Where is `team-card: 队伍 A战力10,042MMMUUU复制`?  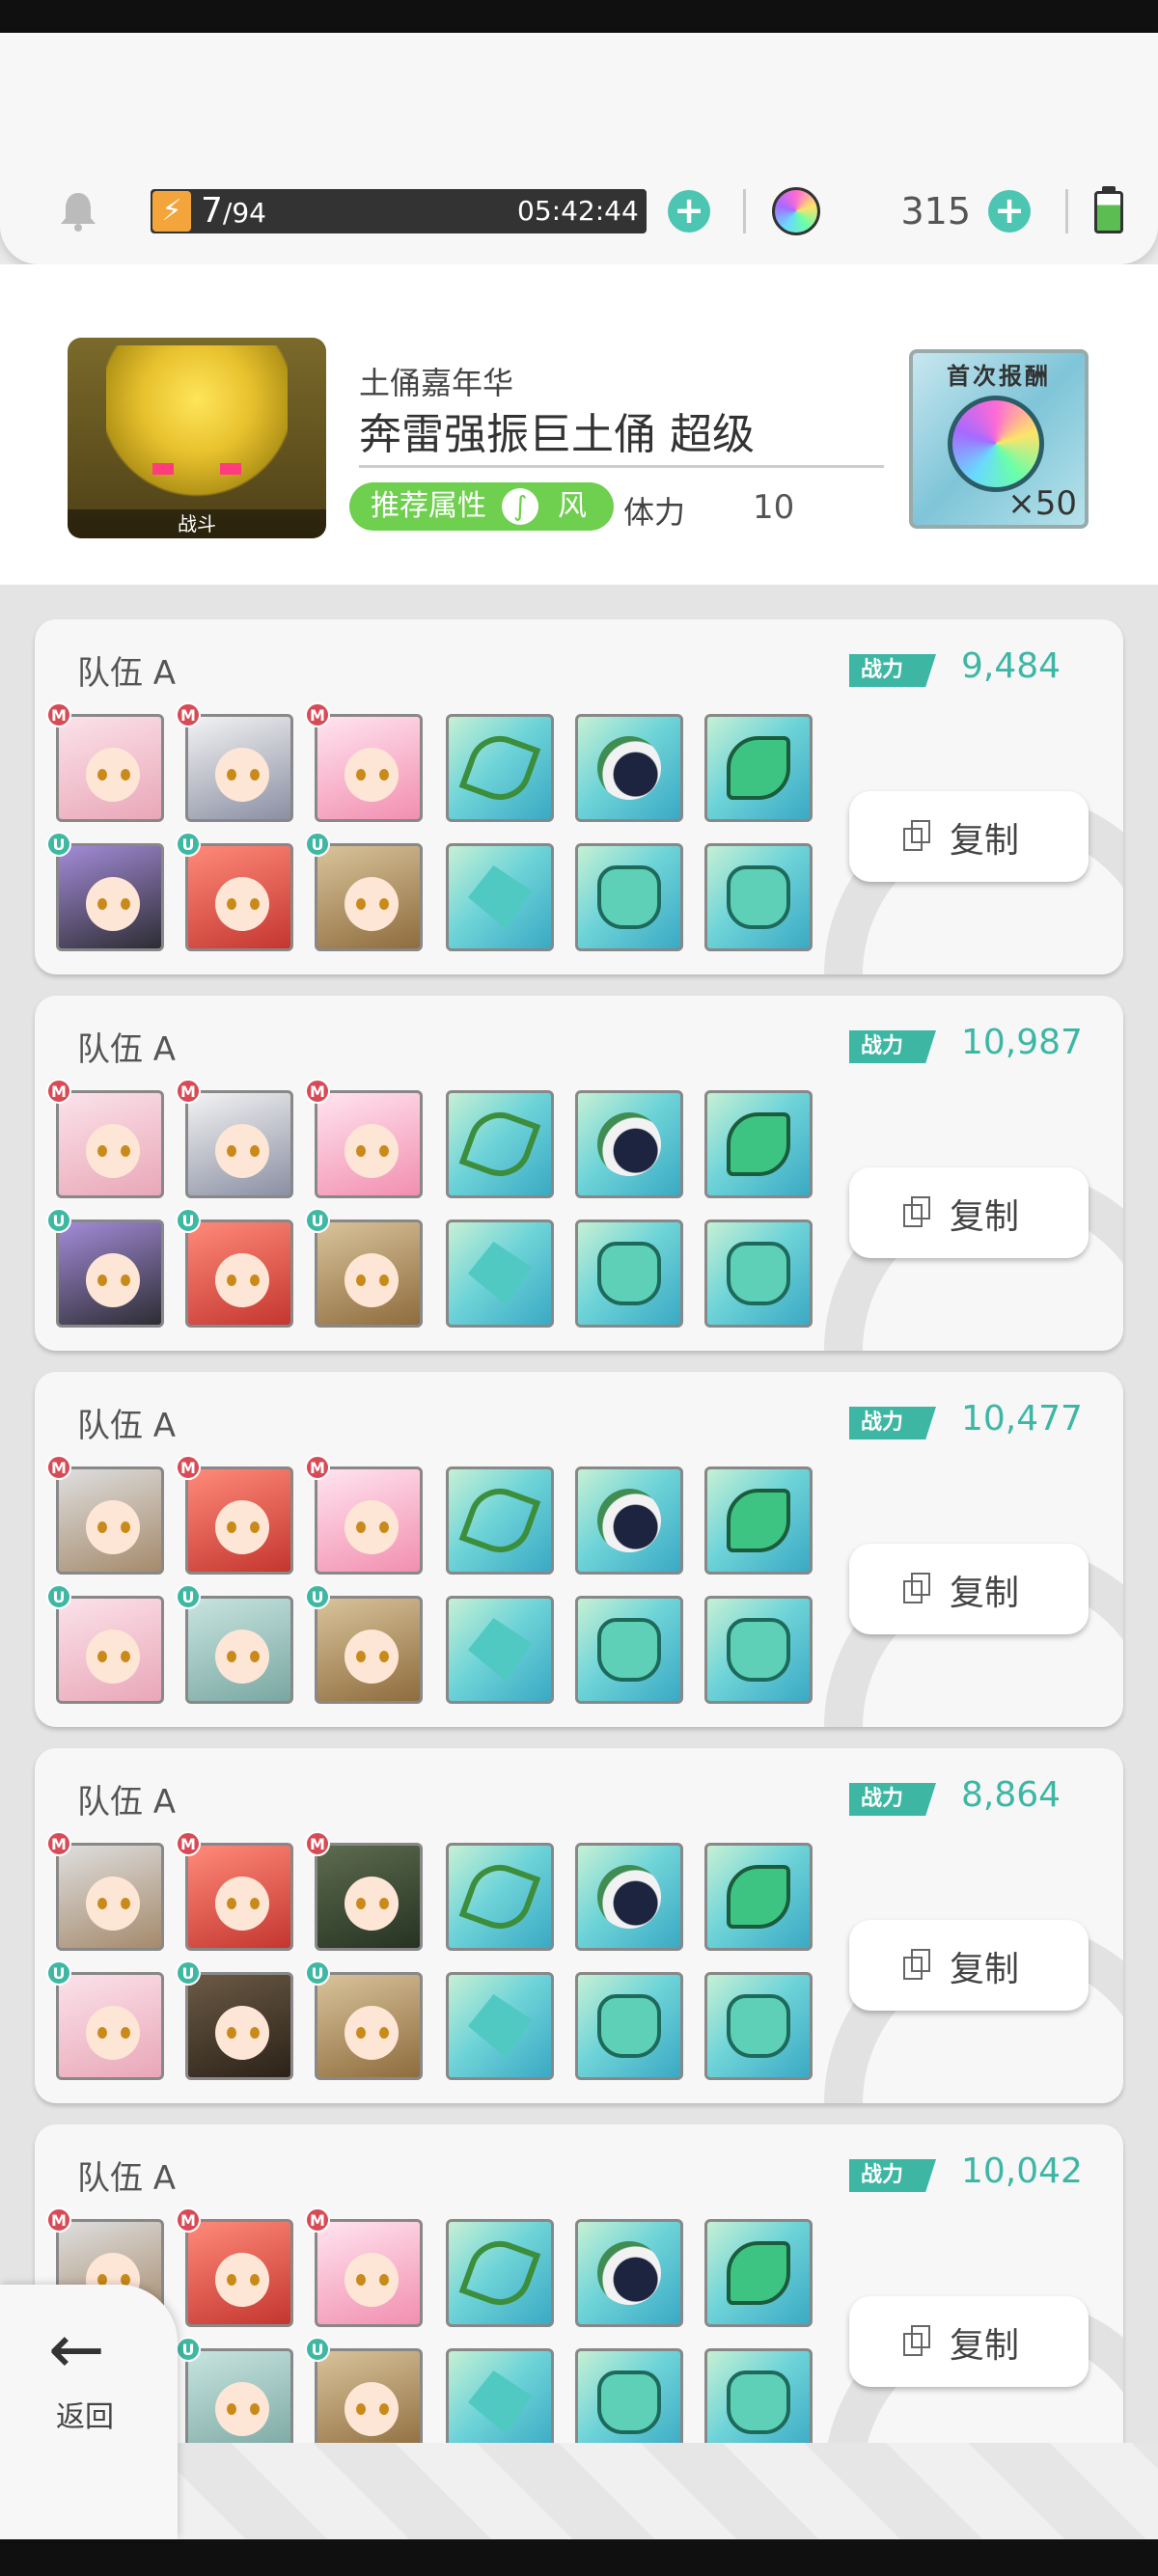
team-card: 队伍 A战力10,042MMMUUU复制 is located at coordinates (579, 2302).